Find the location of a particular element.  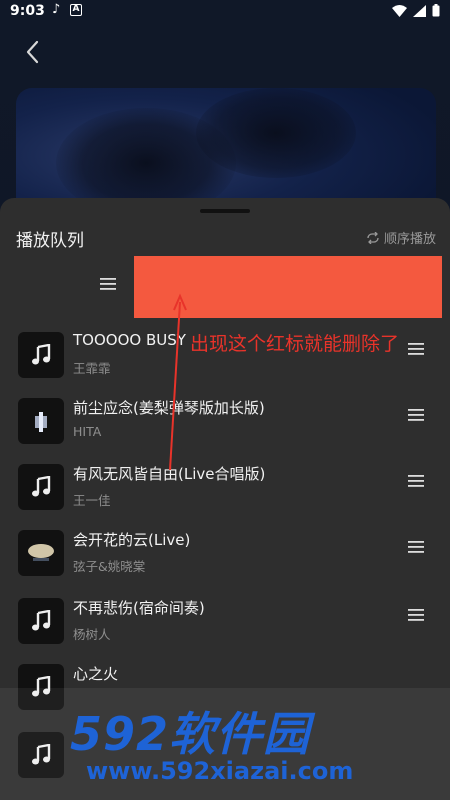

song-title: 不再悲伤(宿命间奏) is located at coordinates (139, 608).